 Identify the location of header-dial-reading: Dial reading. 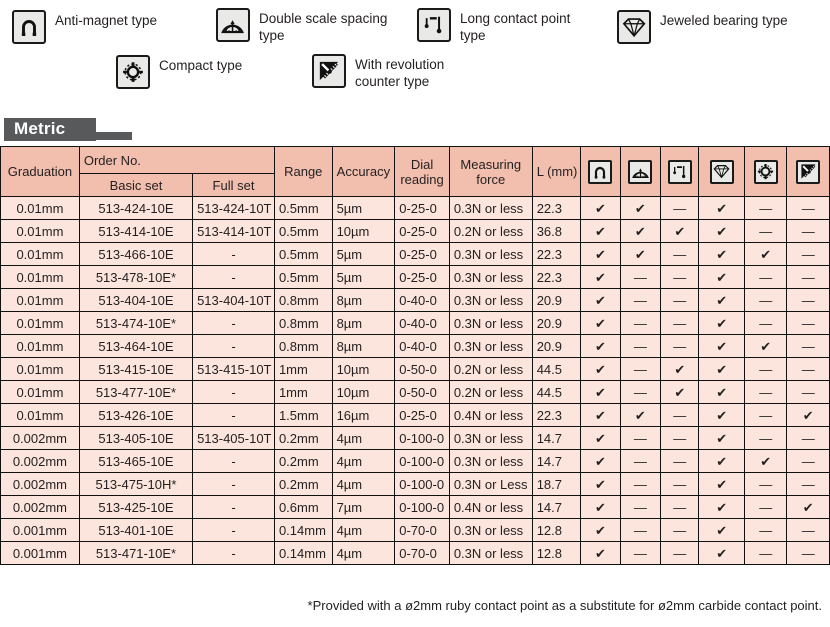
(422, 171).